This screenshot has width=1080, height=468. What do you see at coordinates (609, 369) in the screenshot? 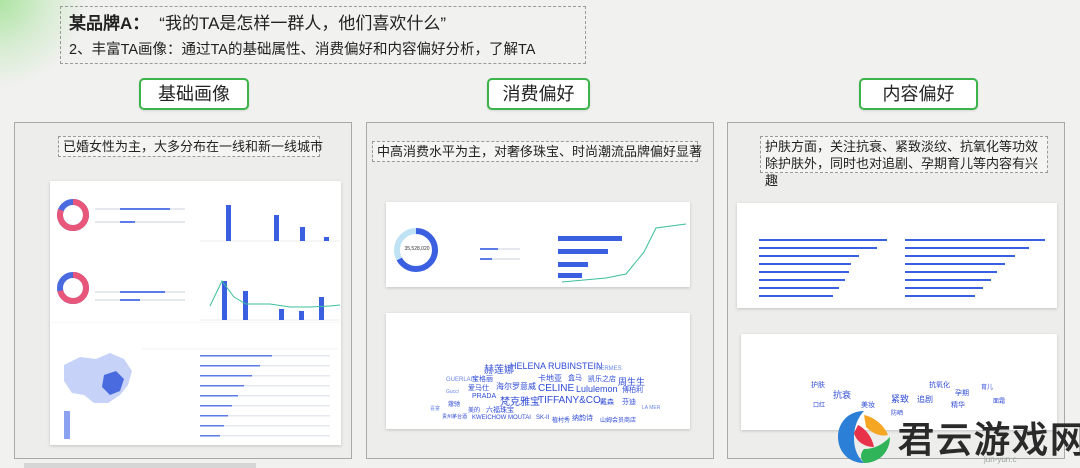
I see `brand-word: HERMES` at bounding box center [609, 369].